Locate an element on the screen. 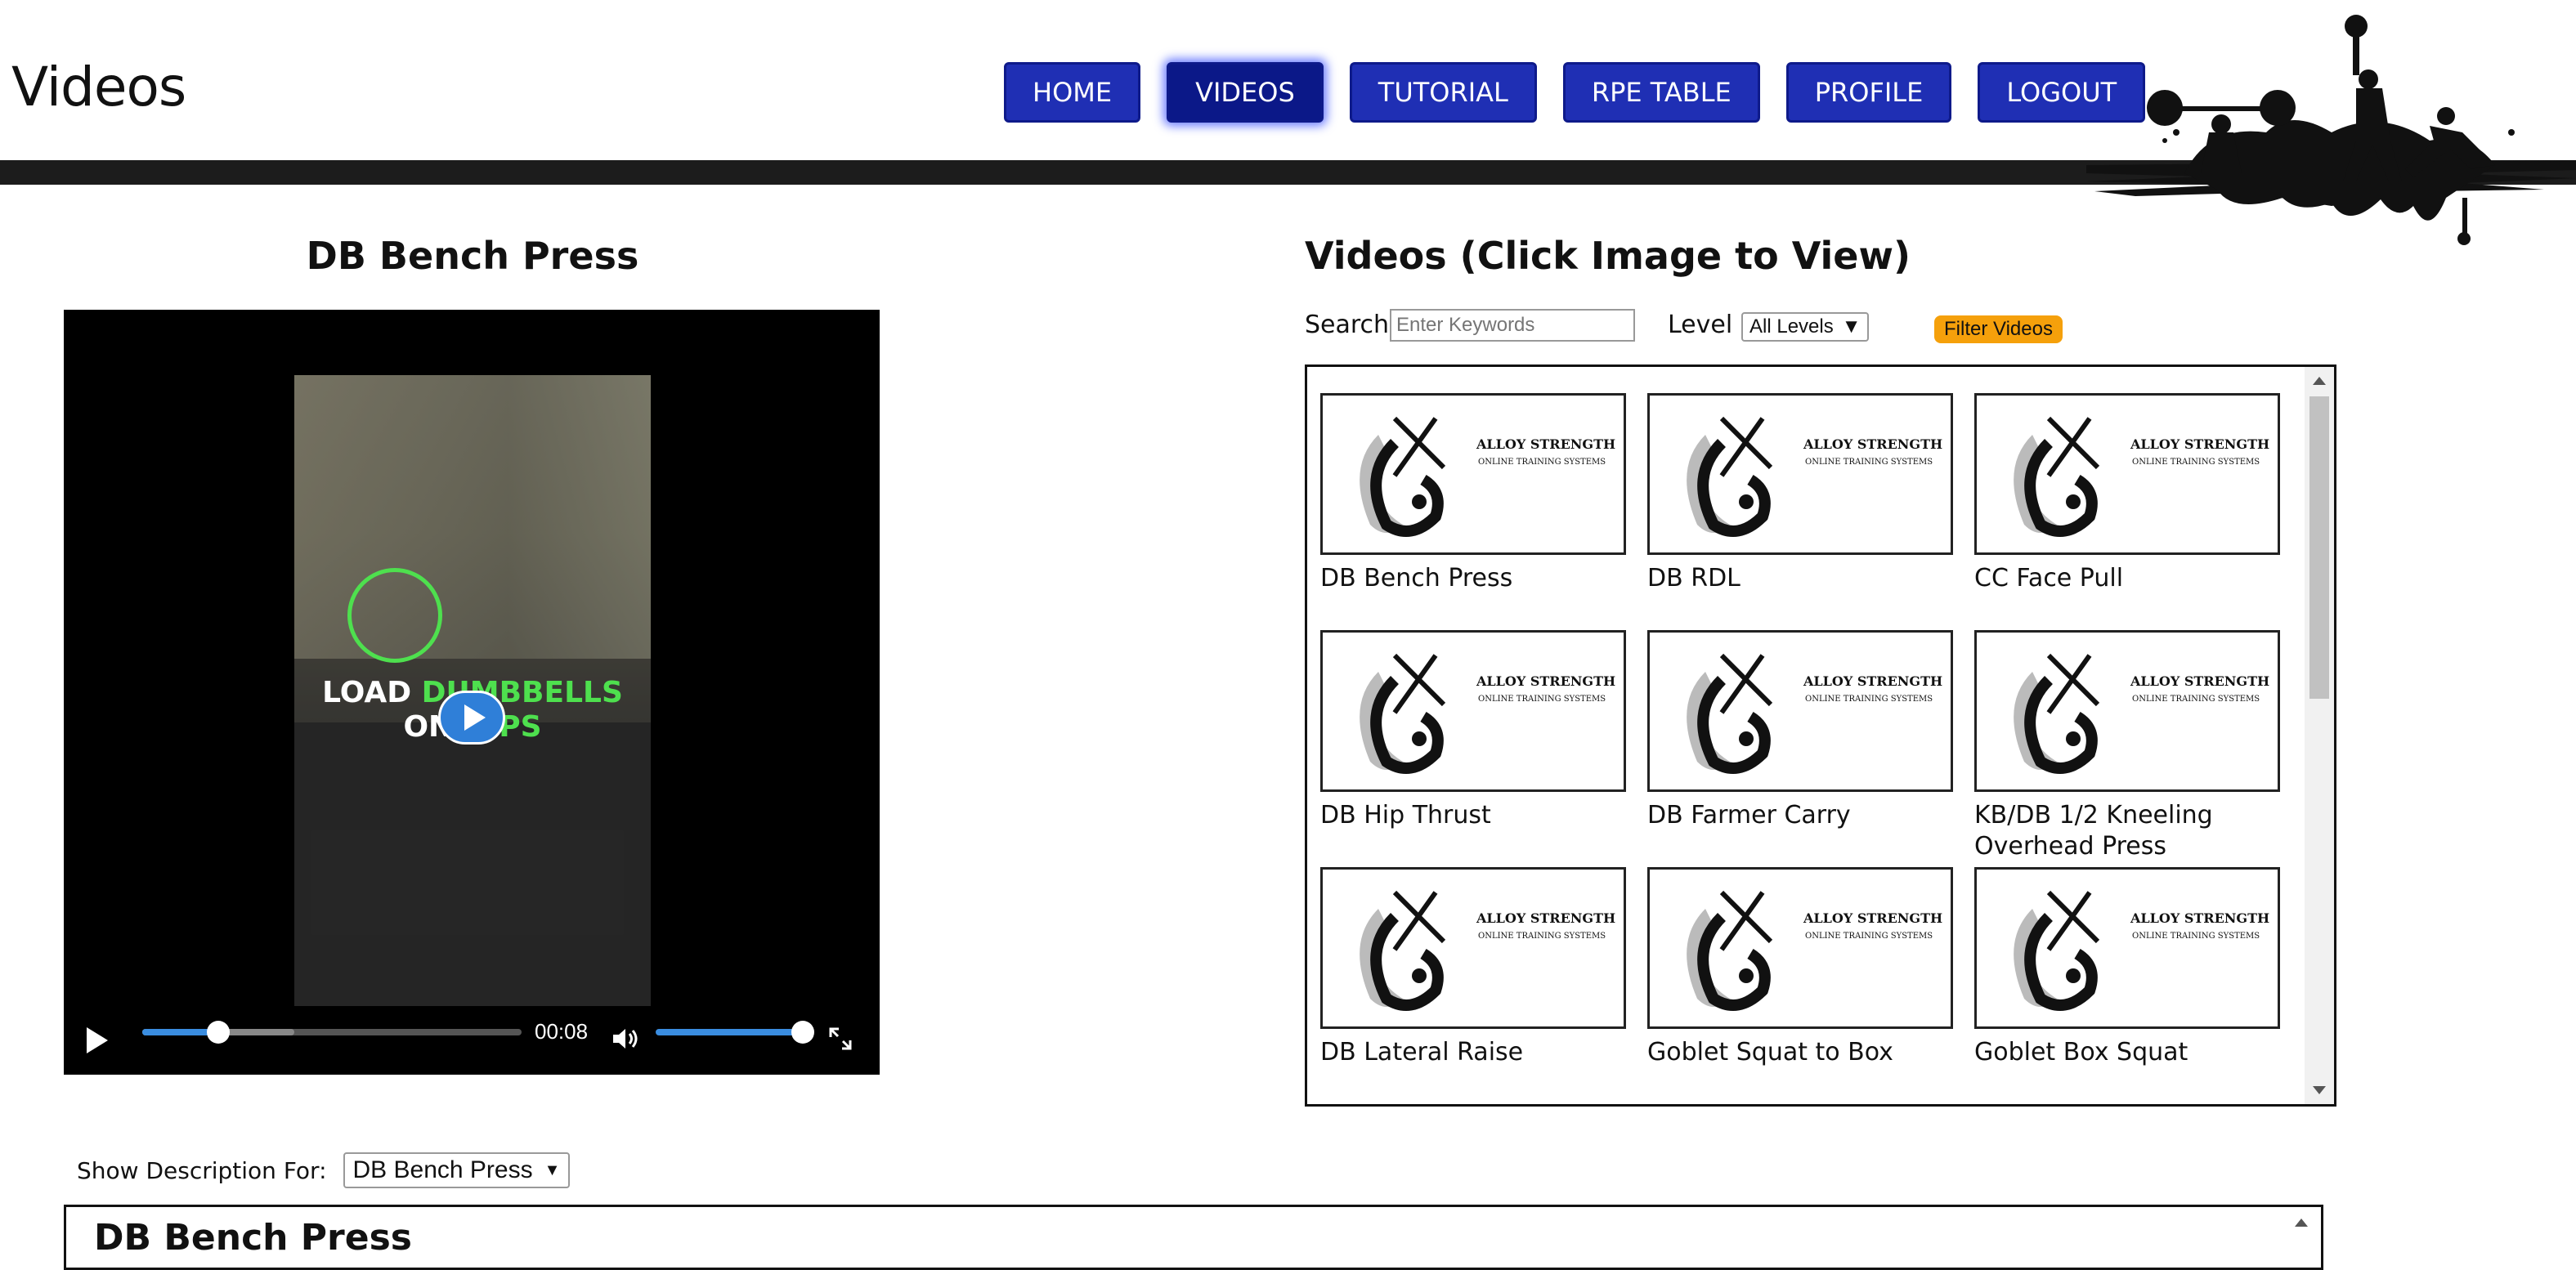  video-card-title: DB Lateral Raise is located at coordinates (1422, 1052).